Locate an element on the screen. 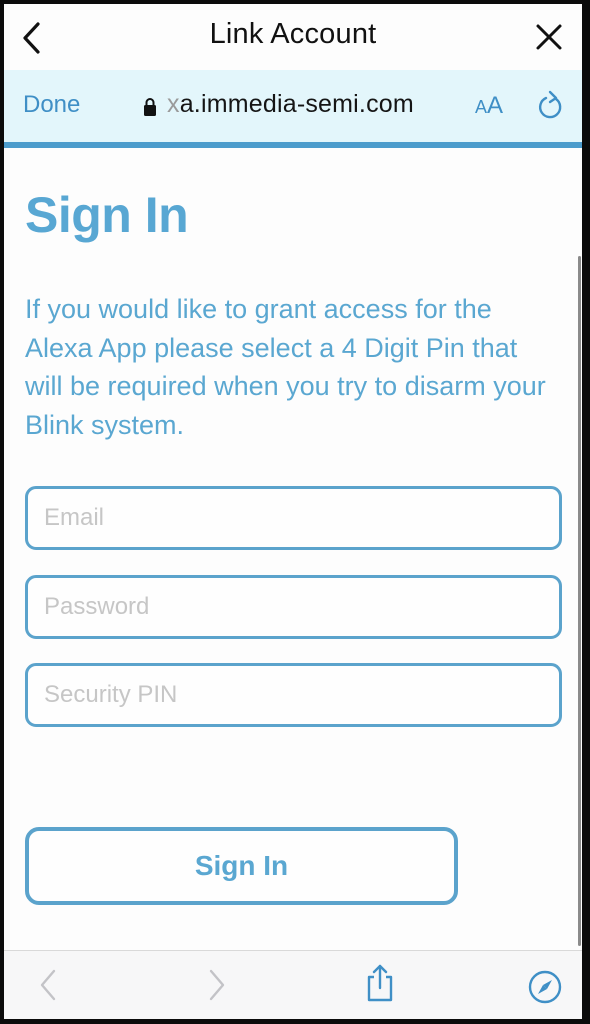 This screenshot has width=590, height=1024. share-icon is located at coordinates (380, 983).